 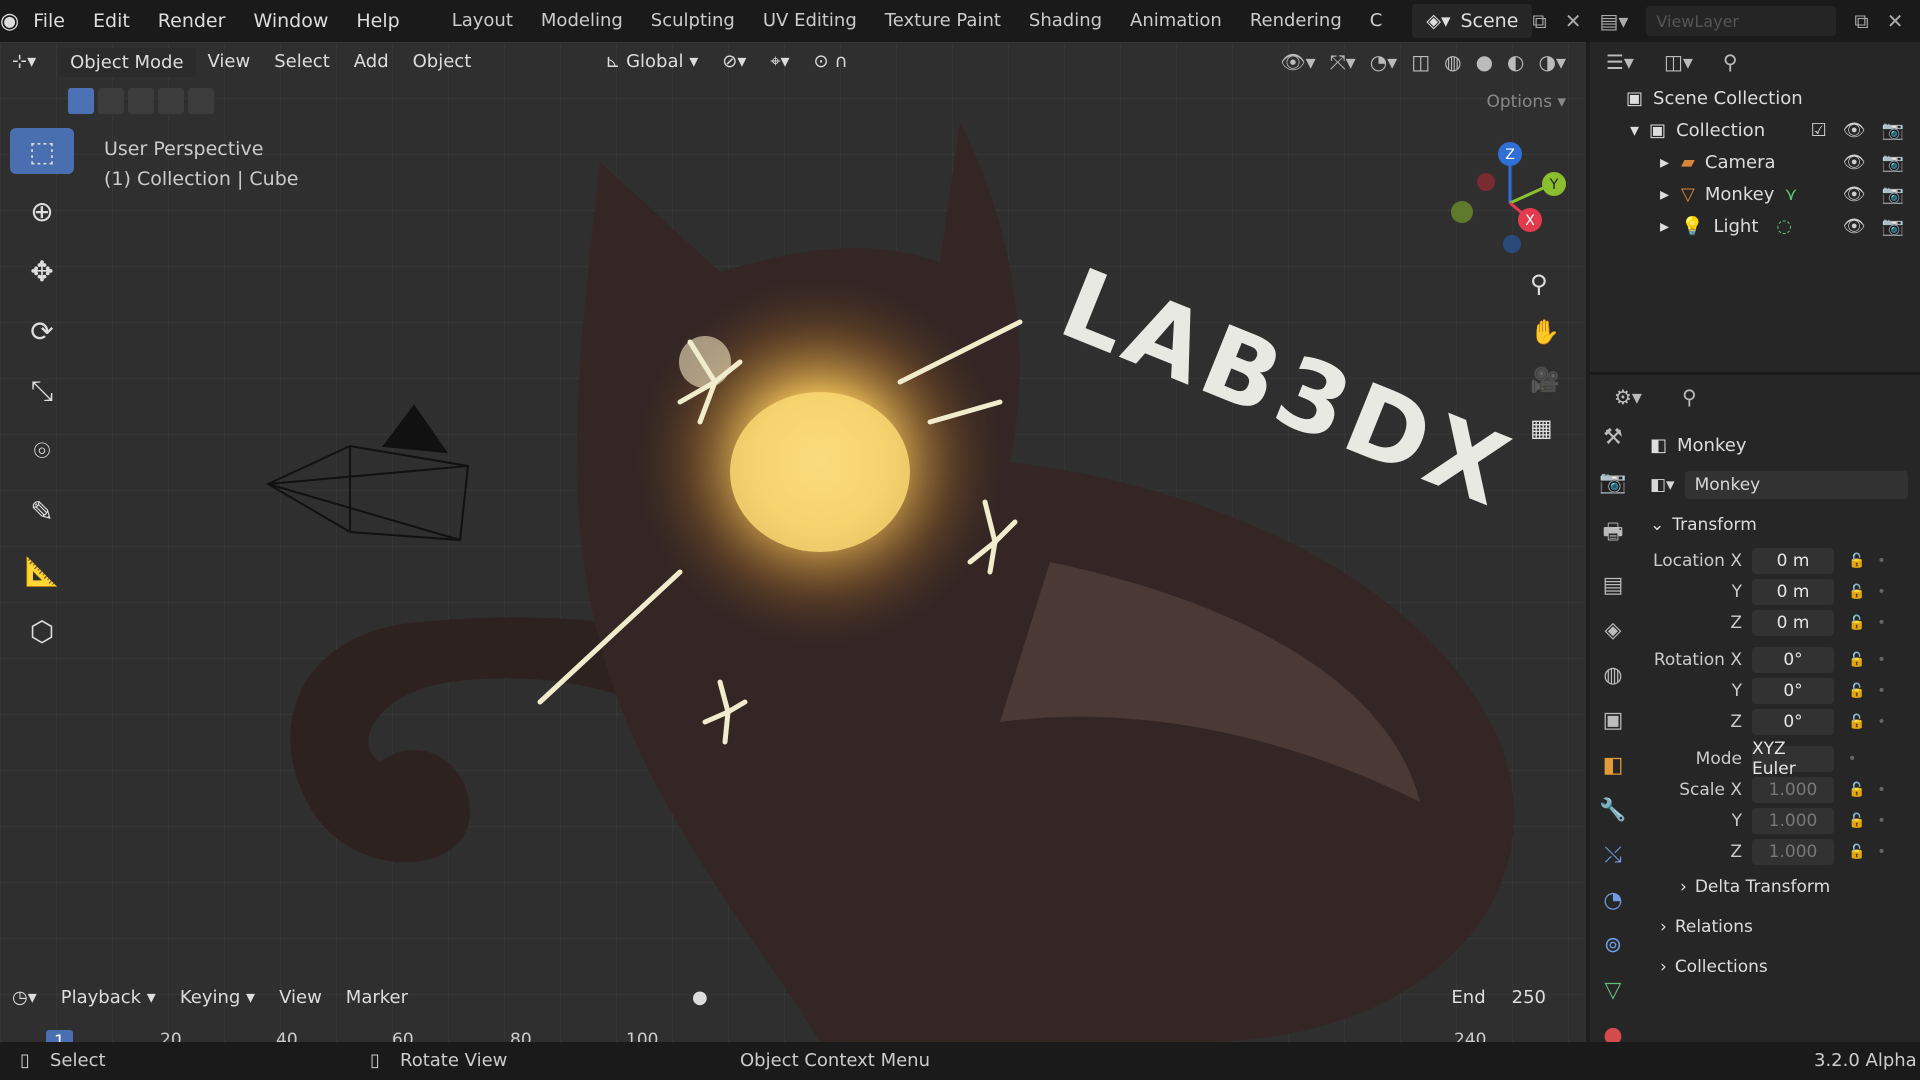 What do you see at coordinates (1785, 525) in the screenshot?
I see `transform-panel-header: ⌄ Transform` at bounding box center [1785, 525].